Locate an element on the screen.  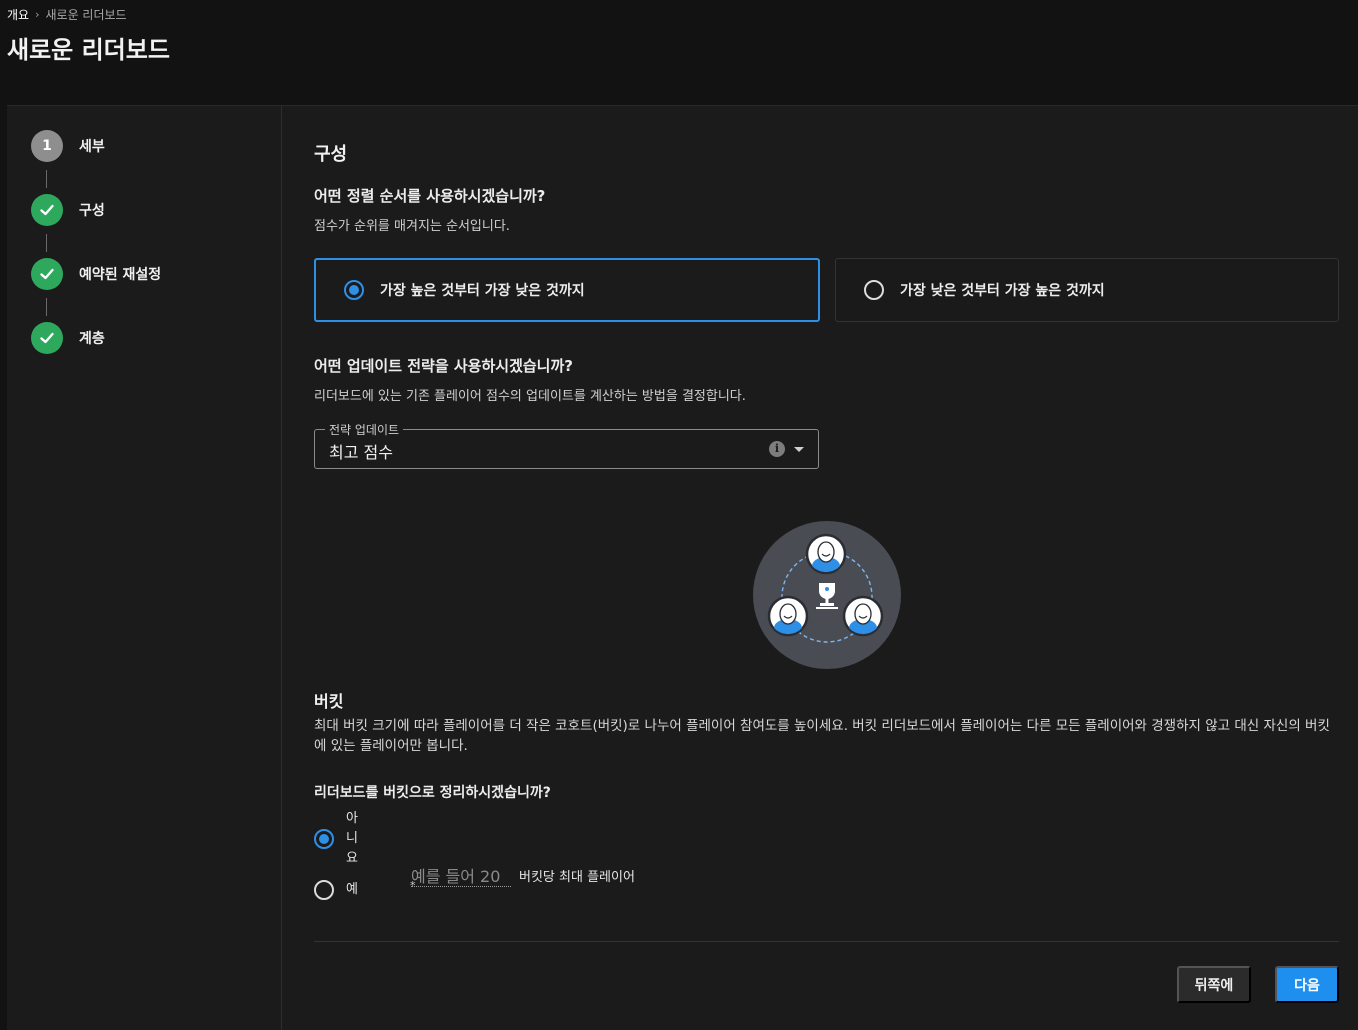
player-avatar-right is located at coordinates (863, 616).